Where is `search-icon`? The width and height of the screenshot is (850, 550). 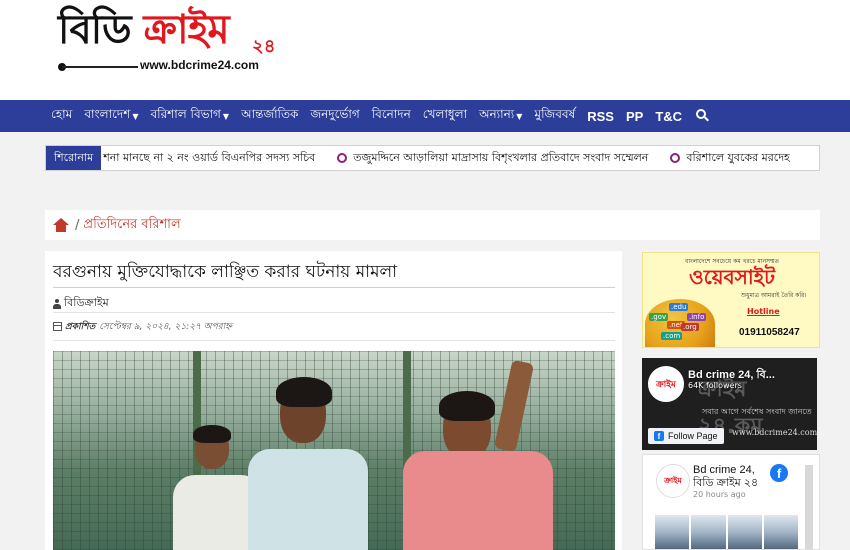
search-icon is located at coordinates (703, 116).